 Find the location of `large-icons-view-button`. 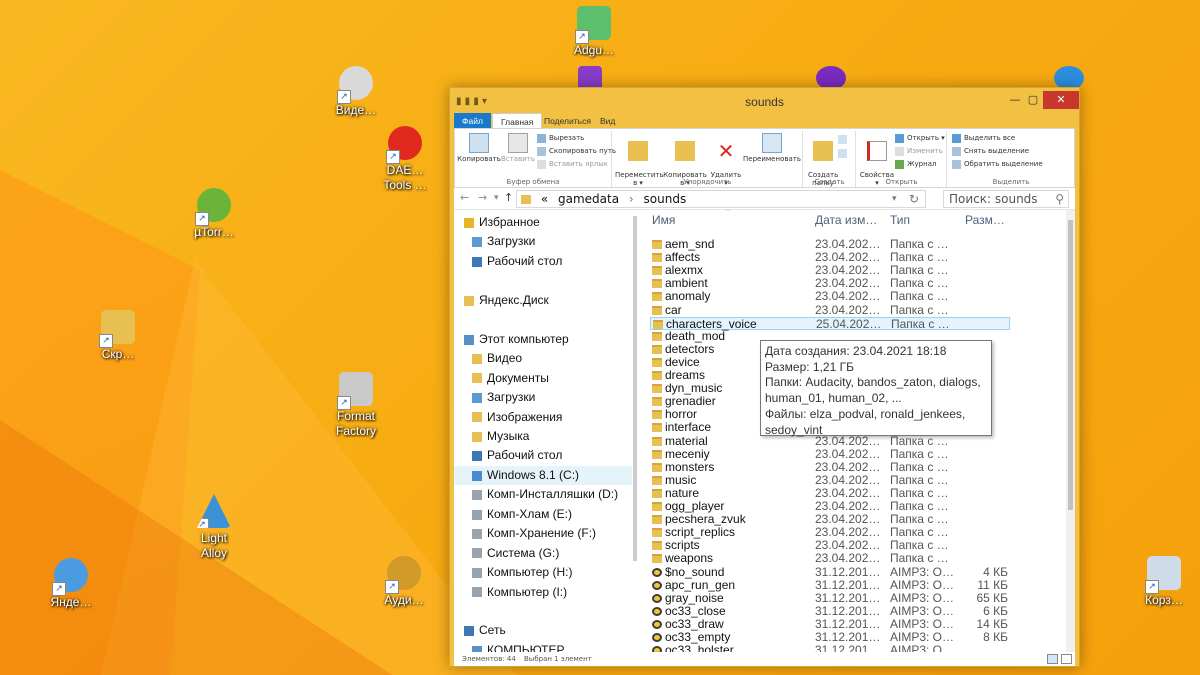

large-icons-view-button is located at coordinates (1066, 659).